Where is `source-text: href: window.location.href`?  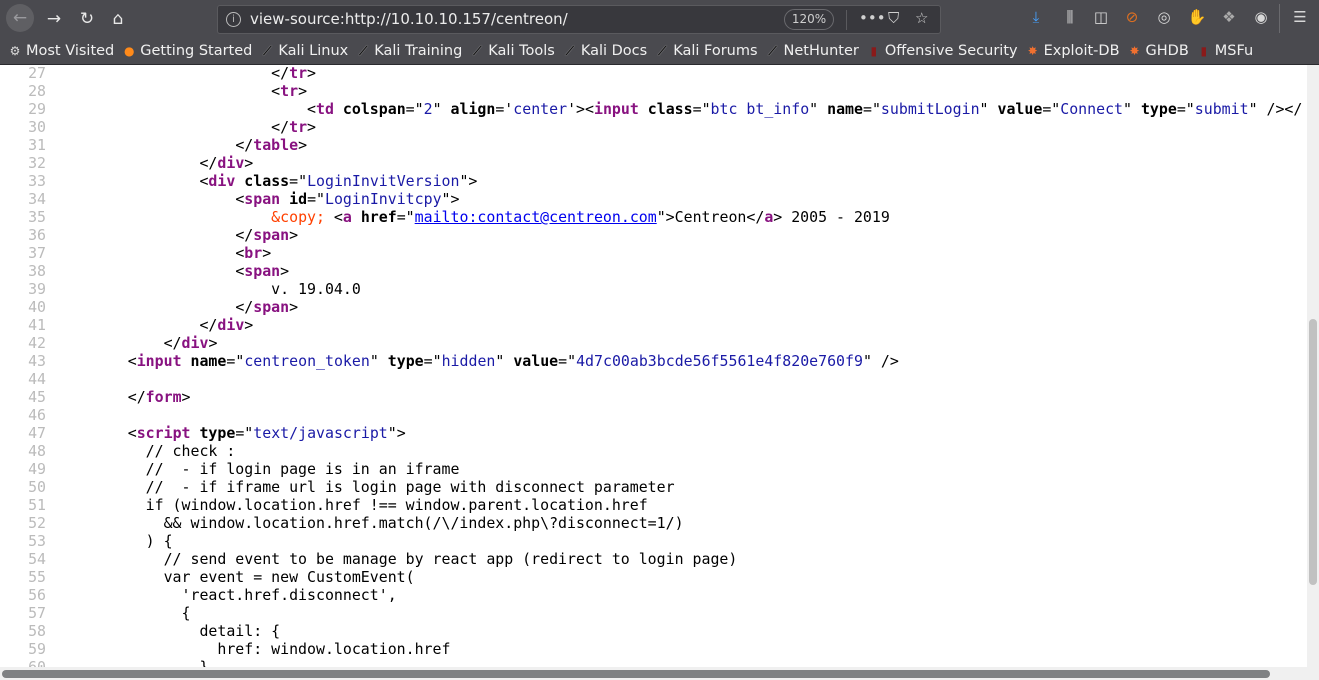 source-text: href: window.location.href is located at coordinates (253, 649).